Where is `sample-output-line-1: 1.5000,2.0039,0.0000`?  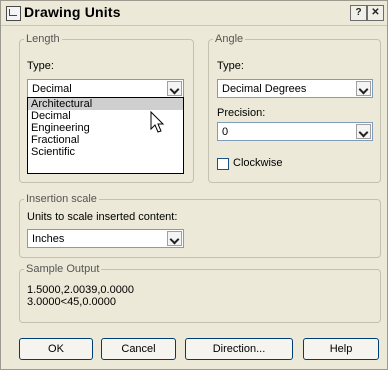 sample-output-line-1: 1.5000,2.0039,0.0000 is located at coordinates (81, 290).